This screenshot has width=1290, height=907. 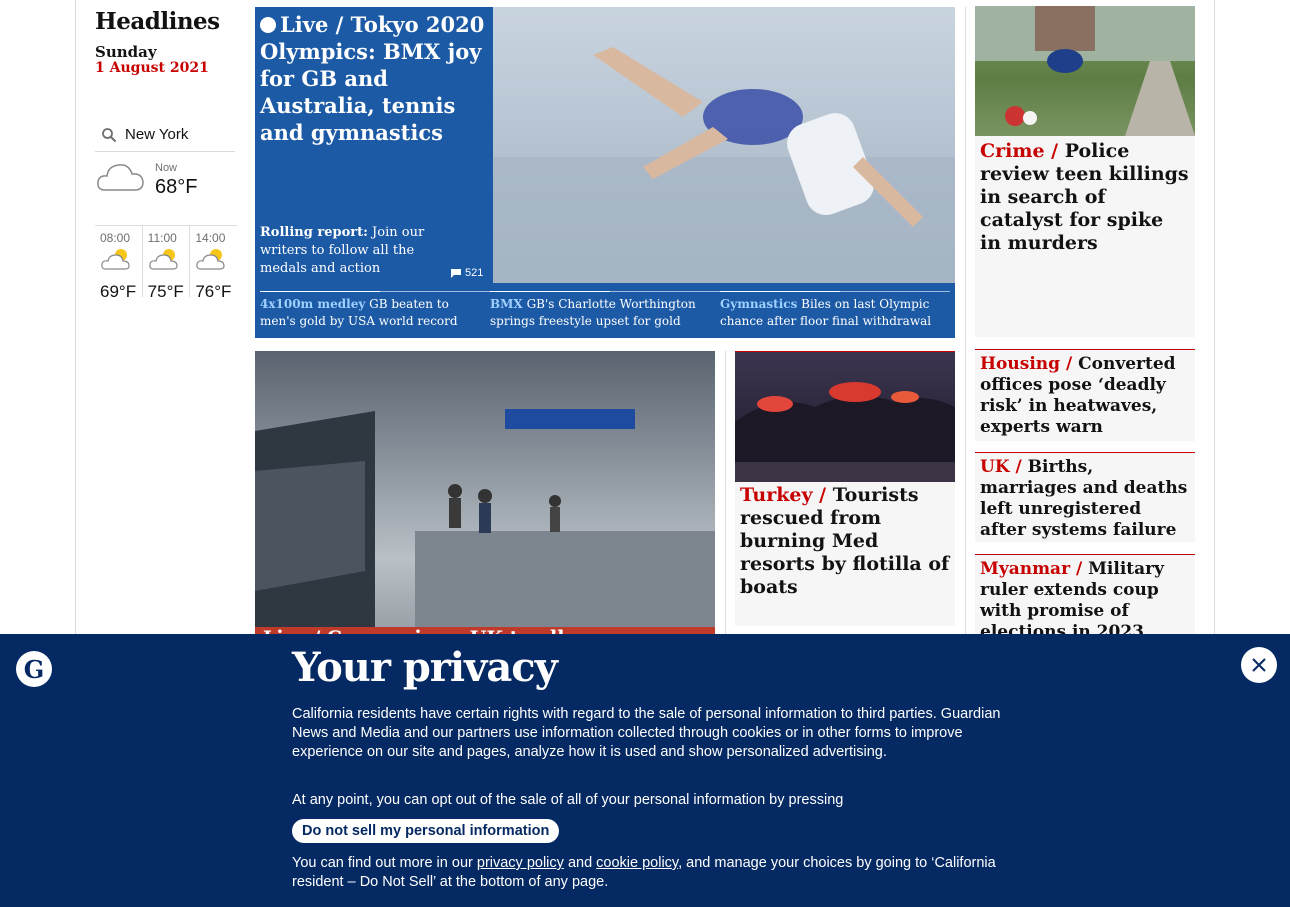 What do you see at coordinates (580, 863) in the screenshot?
I see `and-text: and` at bounding box center [580, 863].